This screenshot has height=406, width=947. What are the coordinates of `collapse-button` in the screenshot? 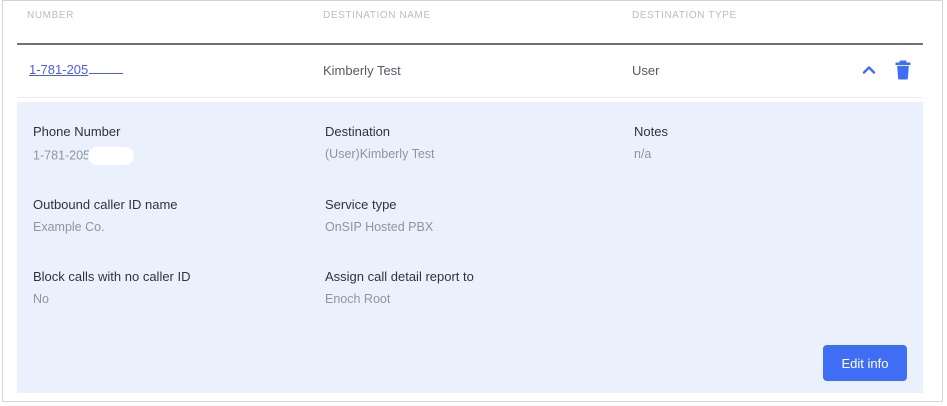 It's located at (869, 70).